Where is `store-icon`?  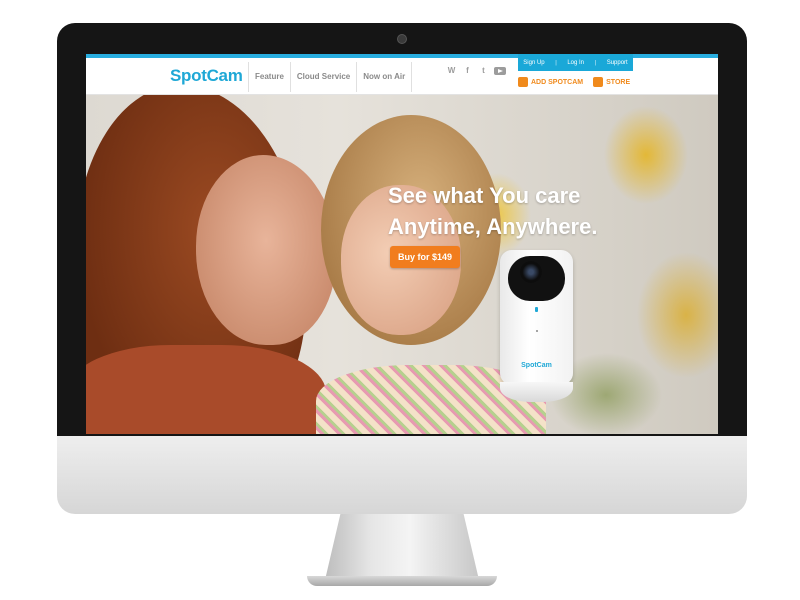 store-icon is located at coordinates (598, 82).